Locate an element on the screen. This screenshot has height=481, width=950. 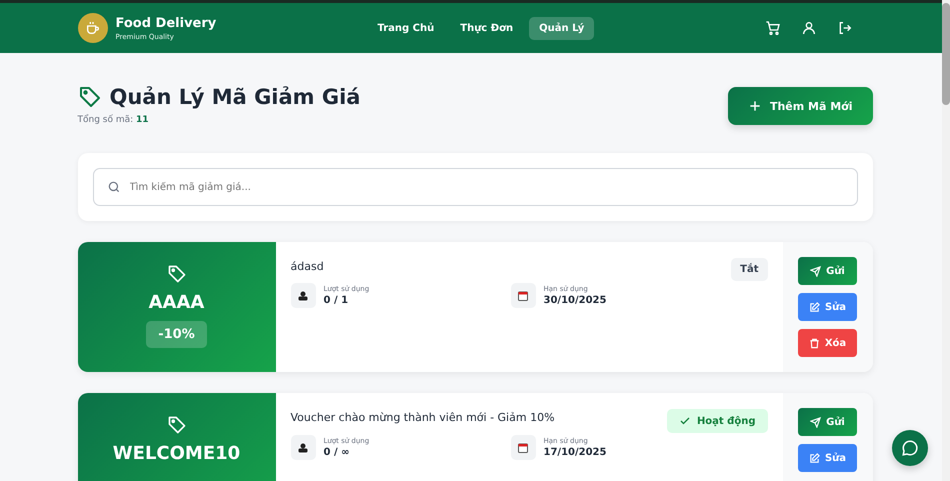
plus-icon is located at coordinates (755, 106).